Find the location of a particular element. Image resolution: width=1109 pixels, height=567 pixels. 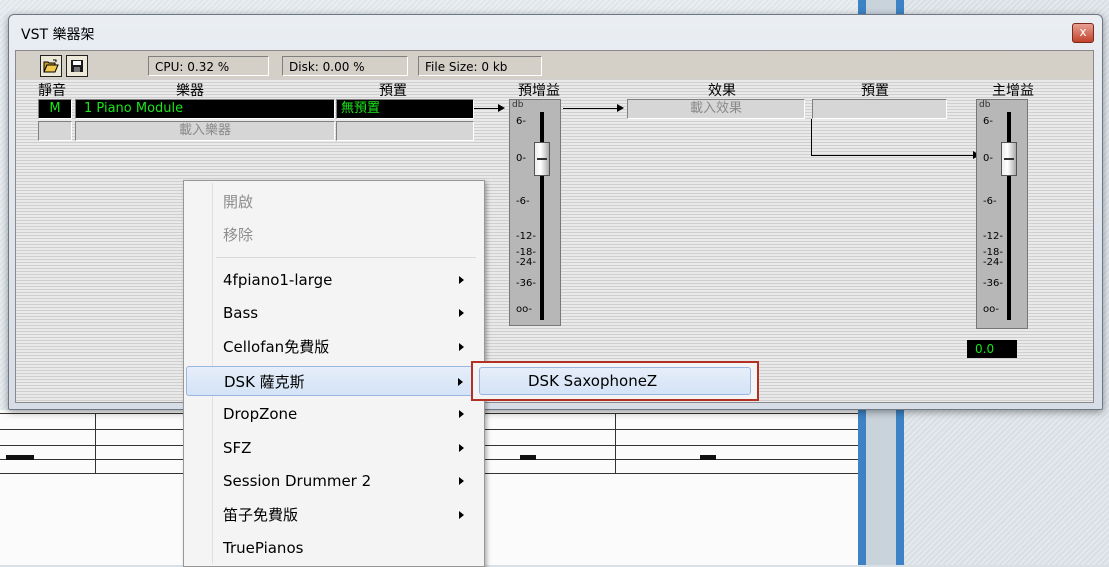

column-header-mute: 靜音 is located at coordinates (52, 91).